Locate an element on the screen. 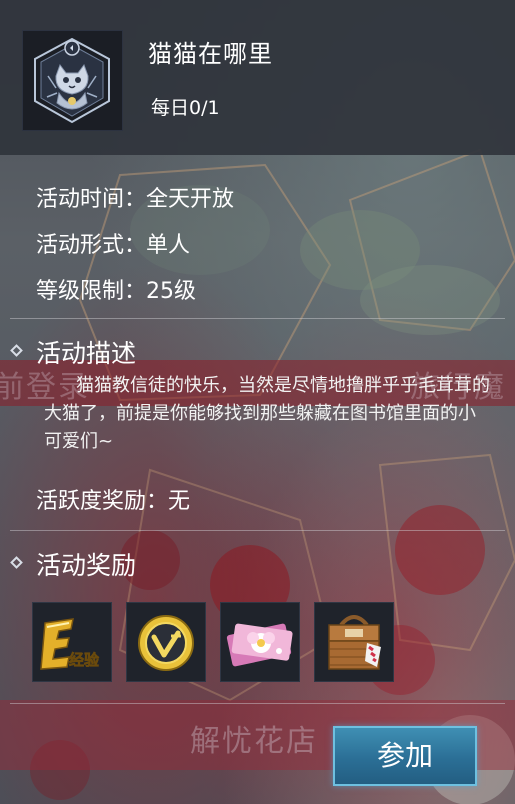  join-button: 参加 is located at coordinates (405, 756).